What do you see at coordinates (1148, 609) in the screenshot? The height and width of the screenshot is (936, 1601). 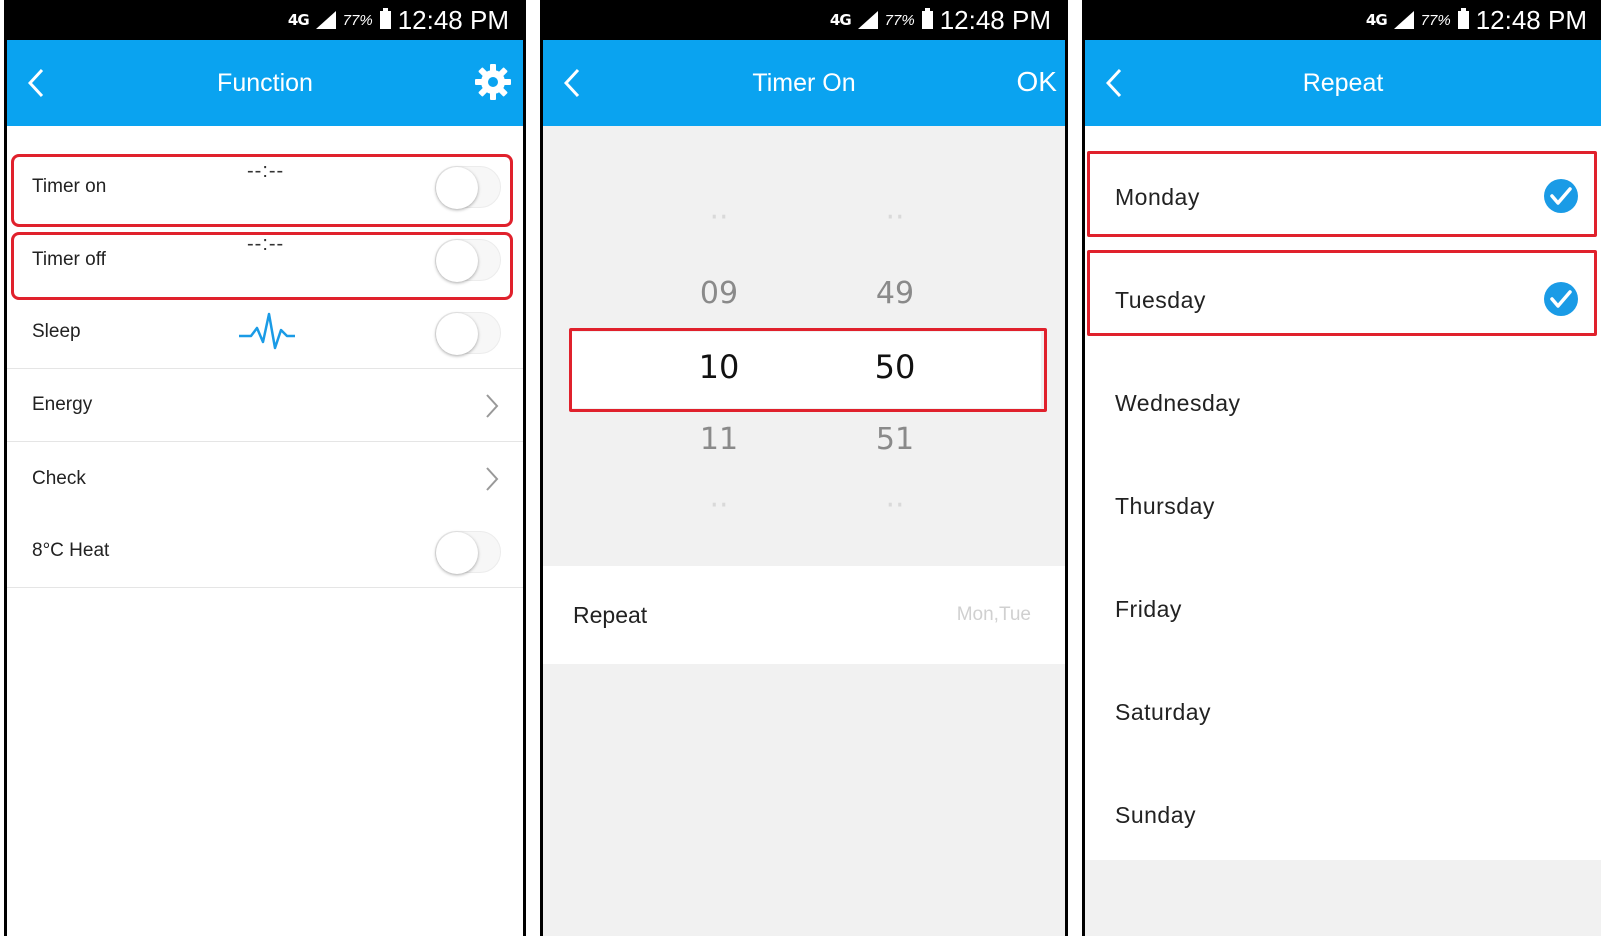 I see `day-label: Friday` at bounding box center [1148, 609].